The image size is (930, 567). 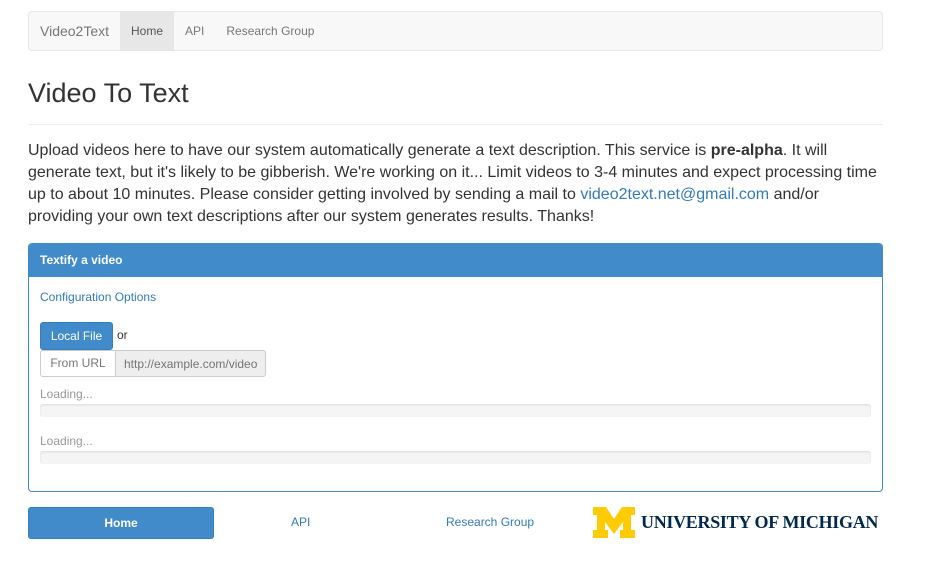 I want to click on nav-item-home: Home, so click(x=147, y=31).